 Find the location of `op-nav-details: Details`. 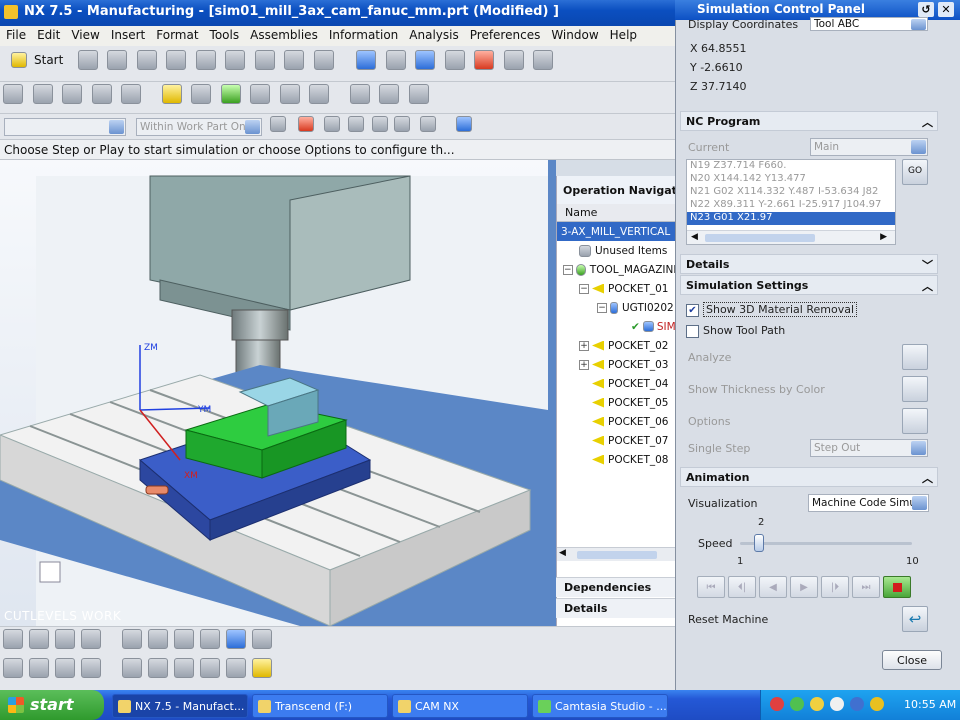

op-nav-details: Details is located at coordinates (618, 608).